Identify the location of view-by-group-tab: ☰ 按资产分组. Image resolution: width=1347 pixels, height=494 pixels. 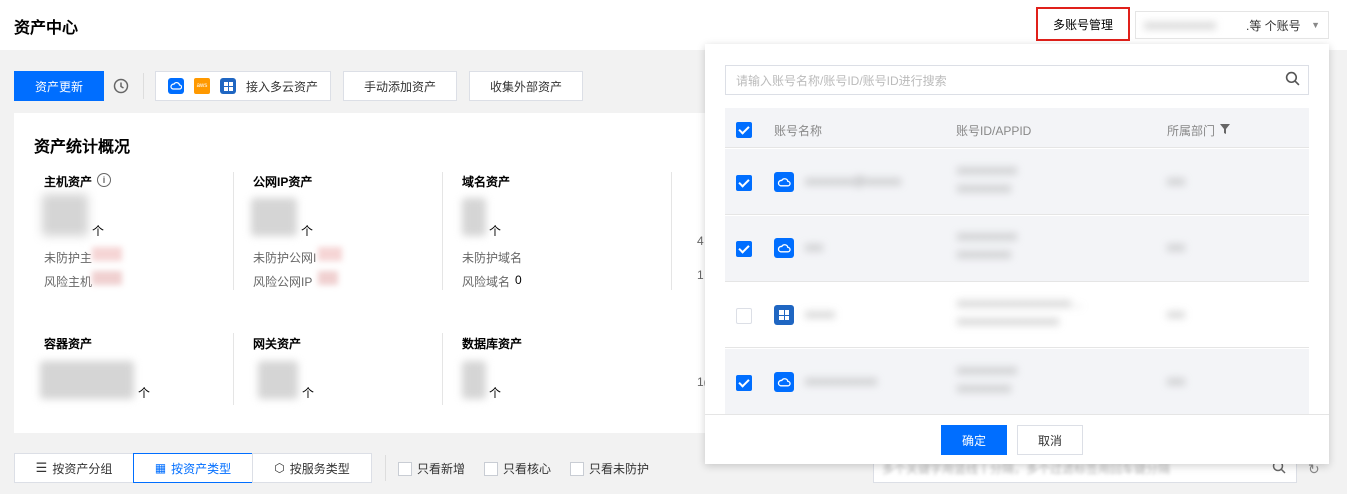
(74, 468).